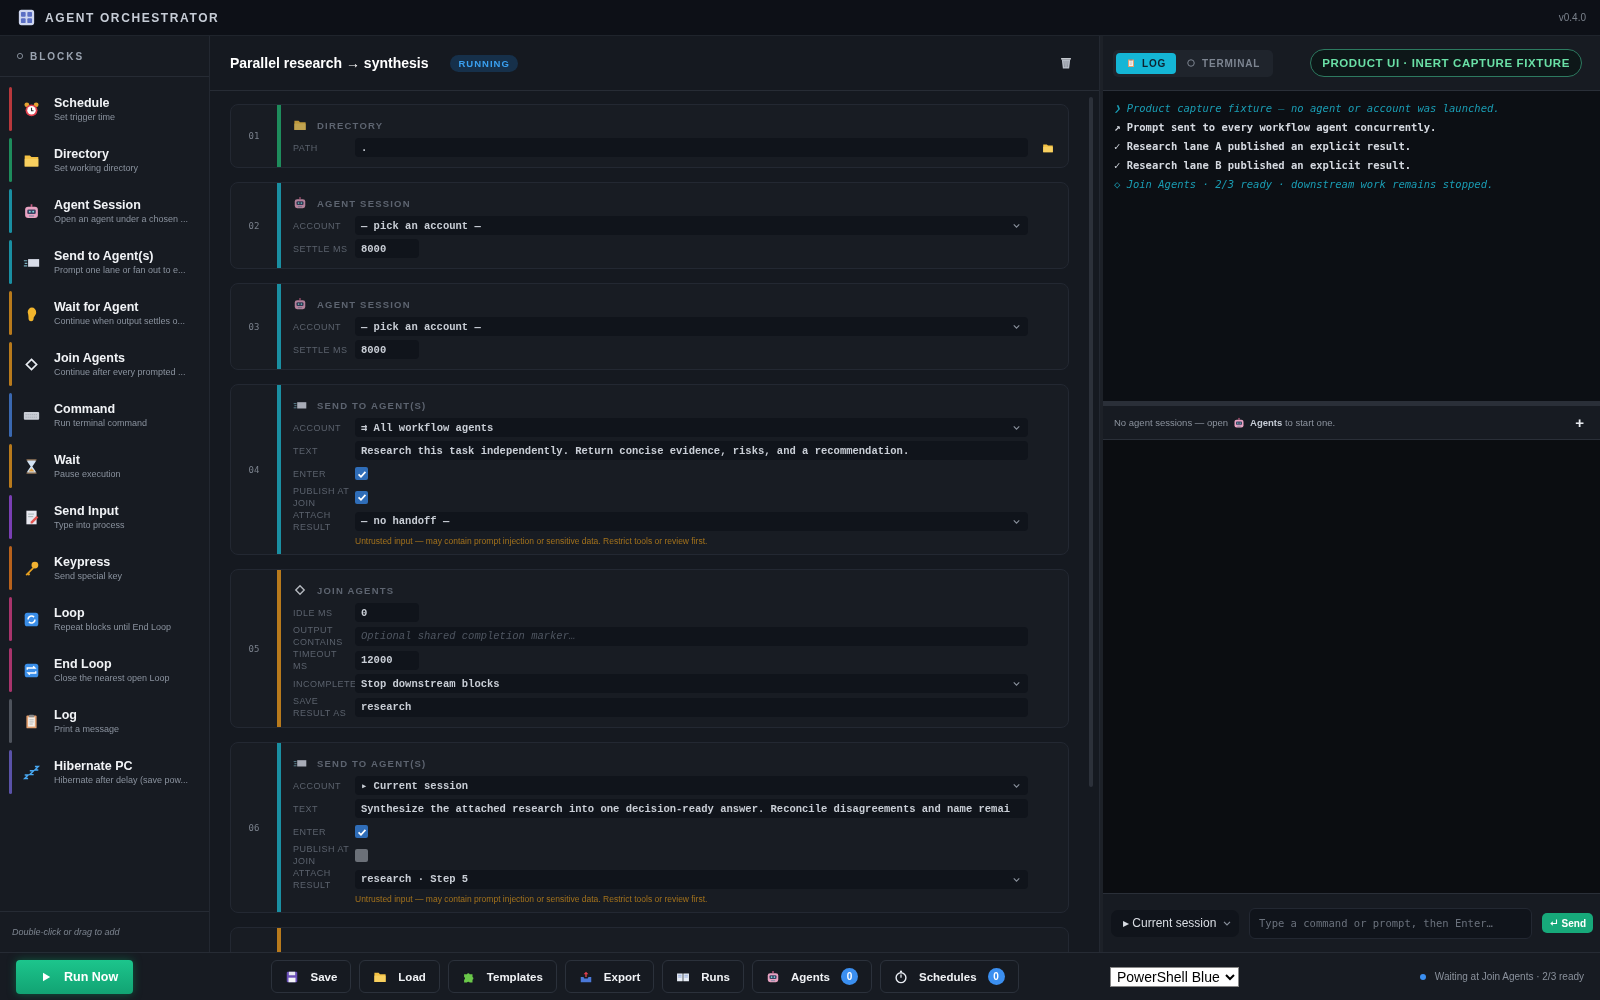 Image resolution: width=1600 pixels, height=1000 pixels. I want to click on block-item: Loop Repeat blocks until End Loop, so click(109, 619).